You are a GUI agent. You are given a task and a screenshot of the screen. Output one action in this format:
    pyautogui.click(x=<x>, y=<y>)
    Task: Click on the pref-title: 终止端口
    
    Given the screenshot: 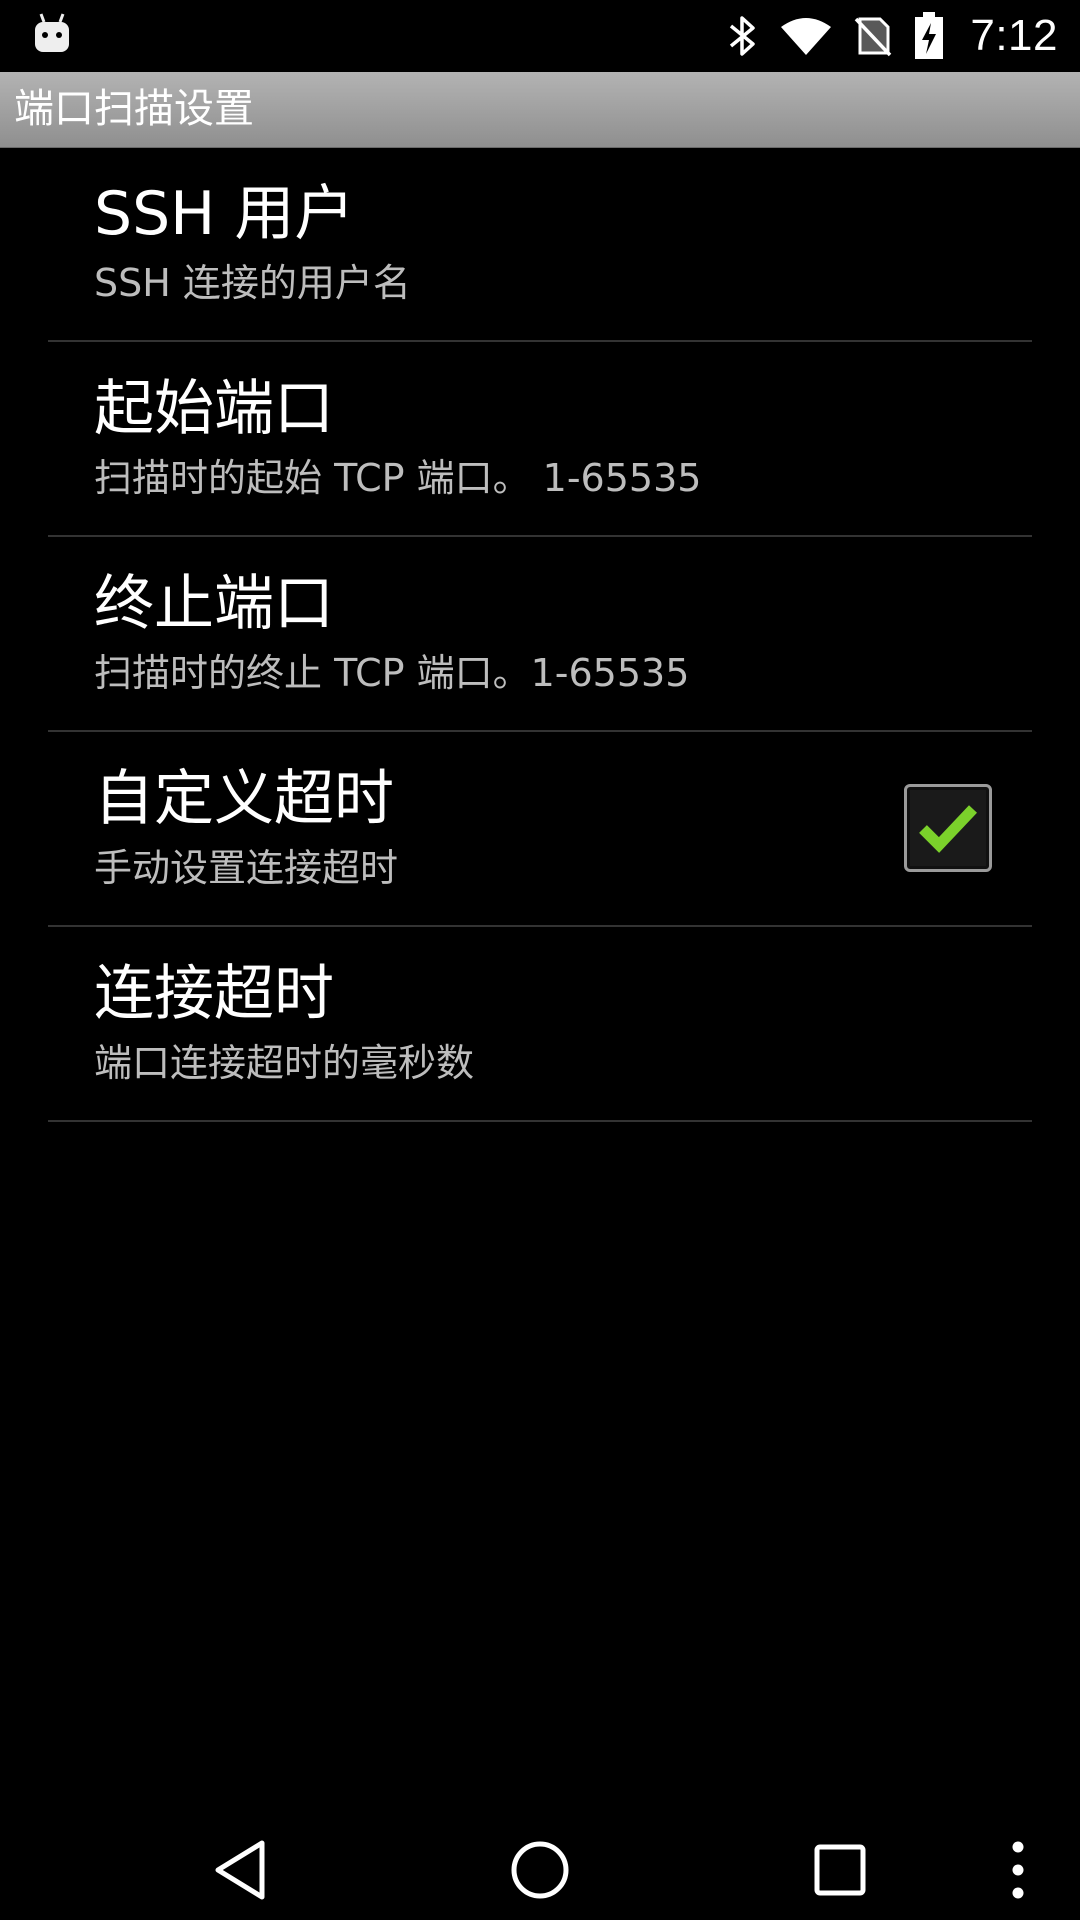 What is the action you would take?
    pyautogui.click(x=214, y=604)
    